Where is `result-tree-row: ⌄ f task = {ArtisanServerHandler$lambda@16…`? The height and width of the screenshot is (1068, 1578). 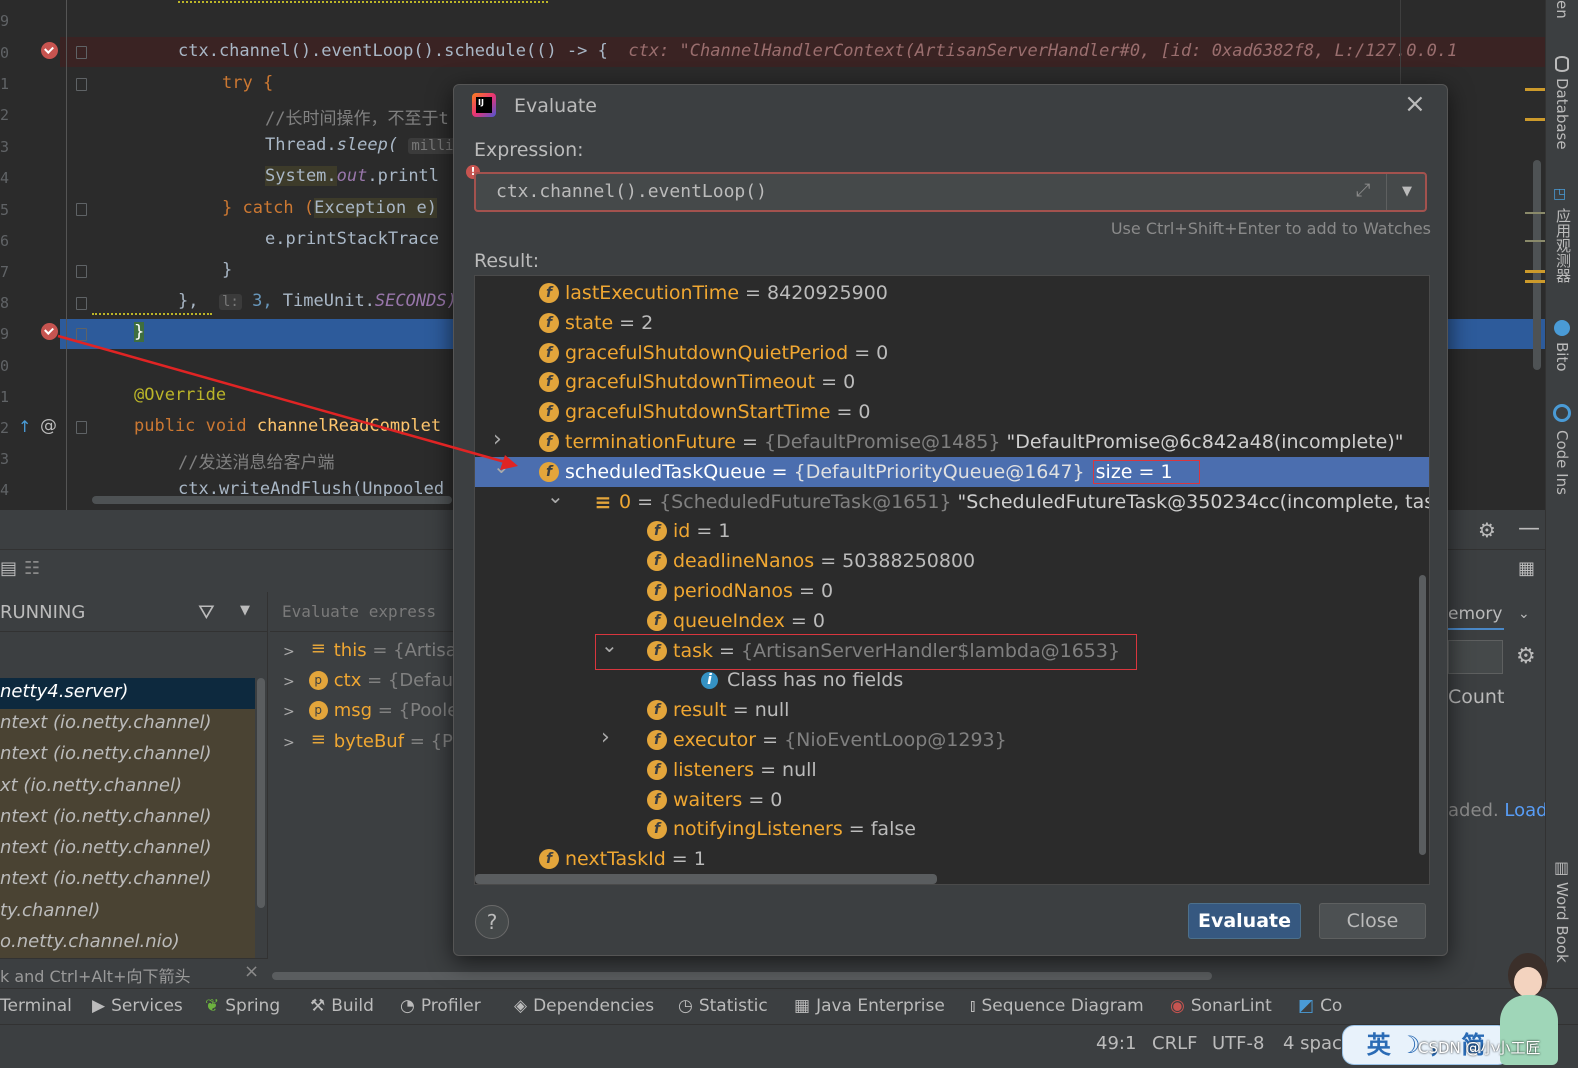
result-tree-row: ⌄ f task = {ArtisanServerHandler$lambda@16… is located at coordinates (952, 651).